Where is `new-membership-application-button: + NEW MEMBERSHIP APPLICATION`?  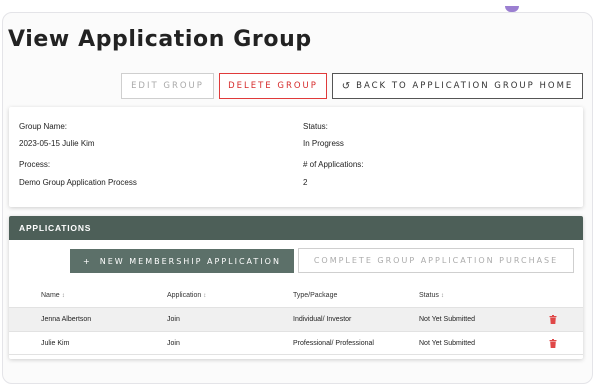
new-membership-application-button: + NEW MEMBERSHIP APPLICATION is located at coordinates (182, 261).